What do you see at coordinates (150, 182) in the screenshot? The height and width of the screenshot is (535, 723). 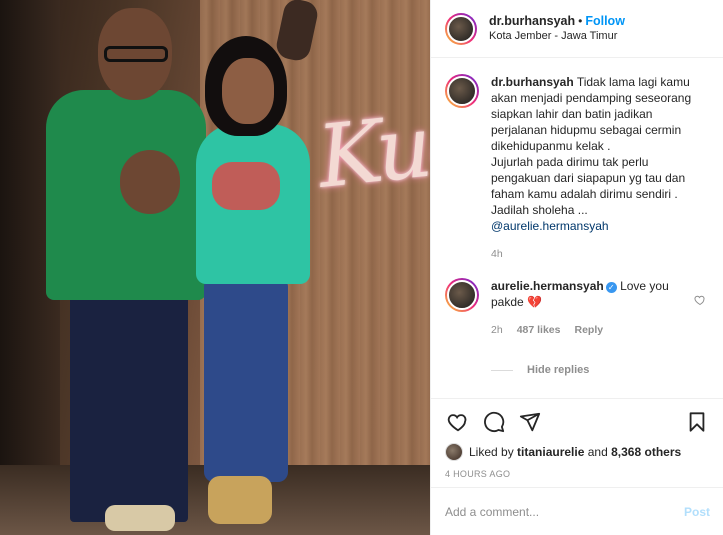 I see `photo-man-thumbs-up` at bounding box center [150, 182].